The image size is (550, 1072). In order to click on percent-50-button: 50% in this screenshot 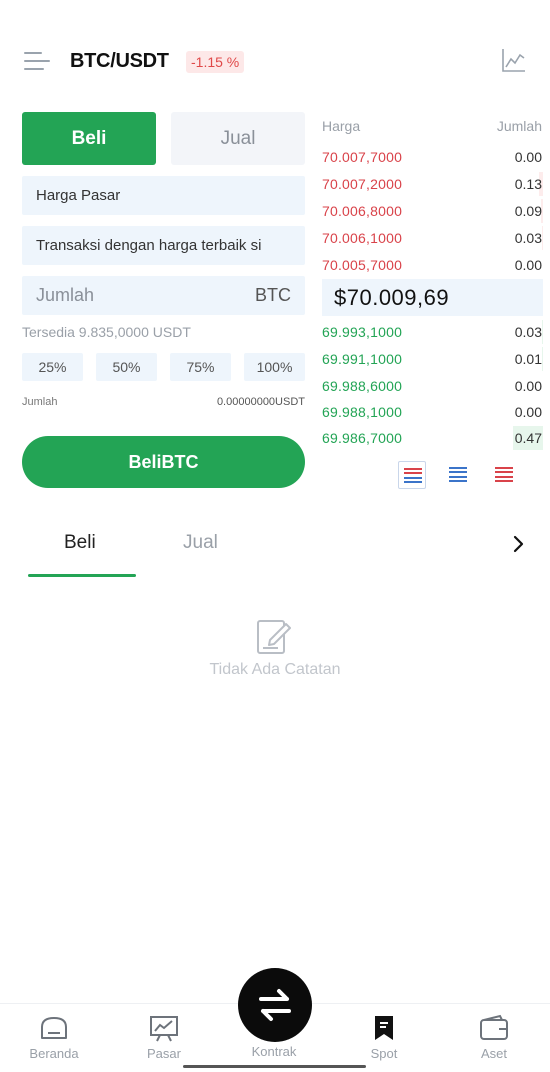, I will do `click(126, 367)`.